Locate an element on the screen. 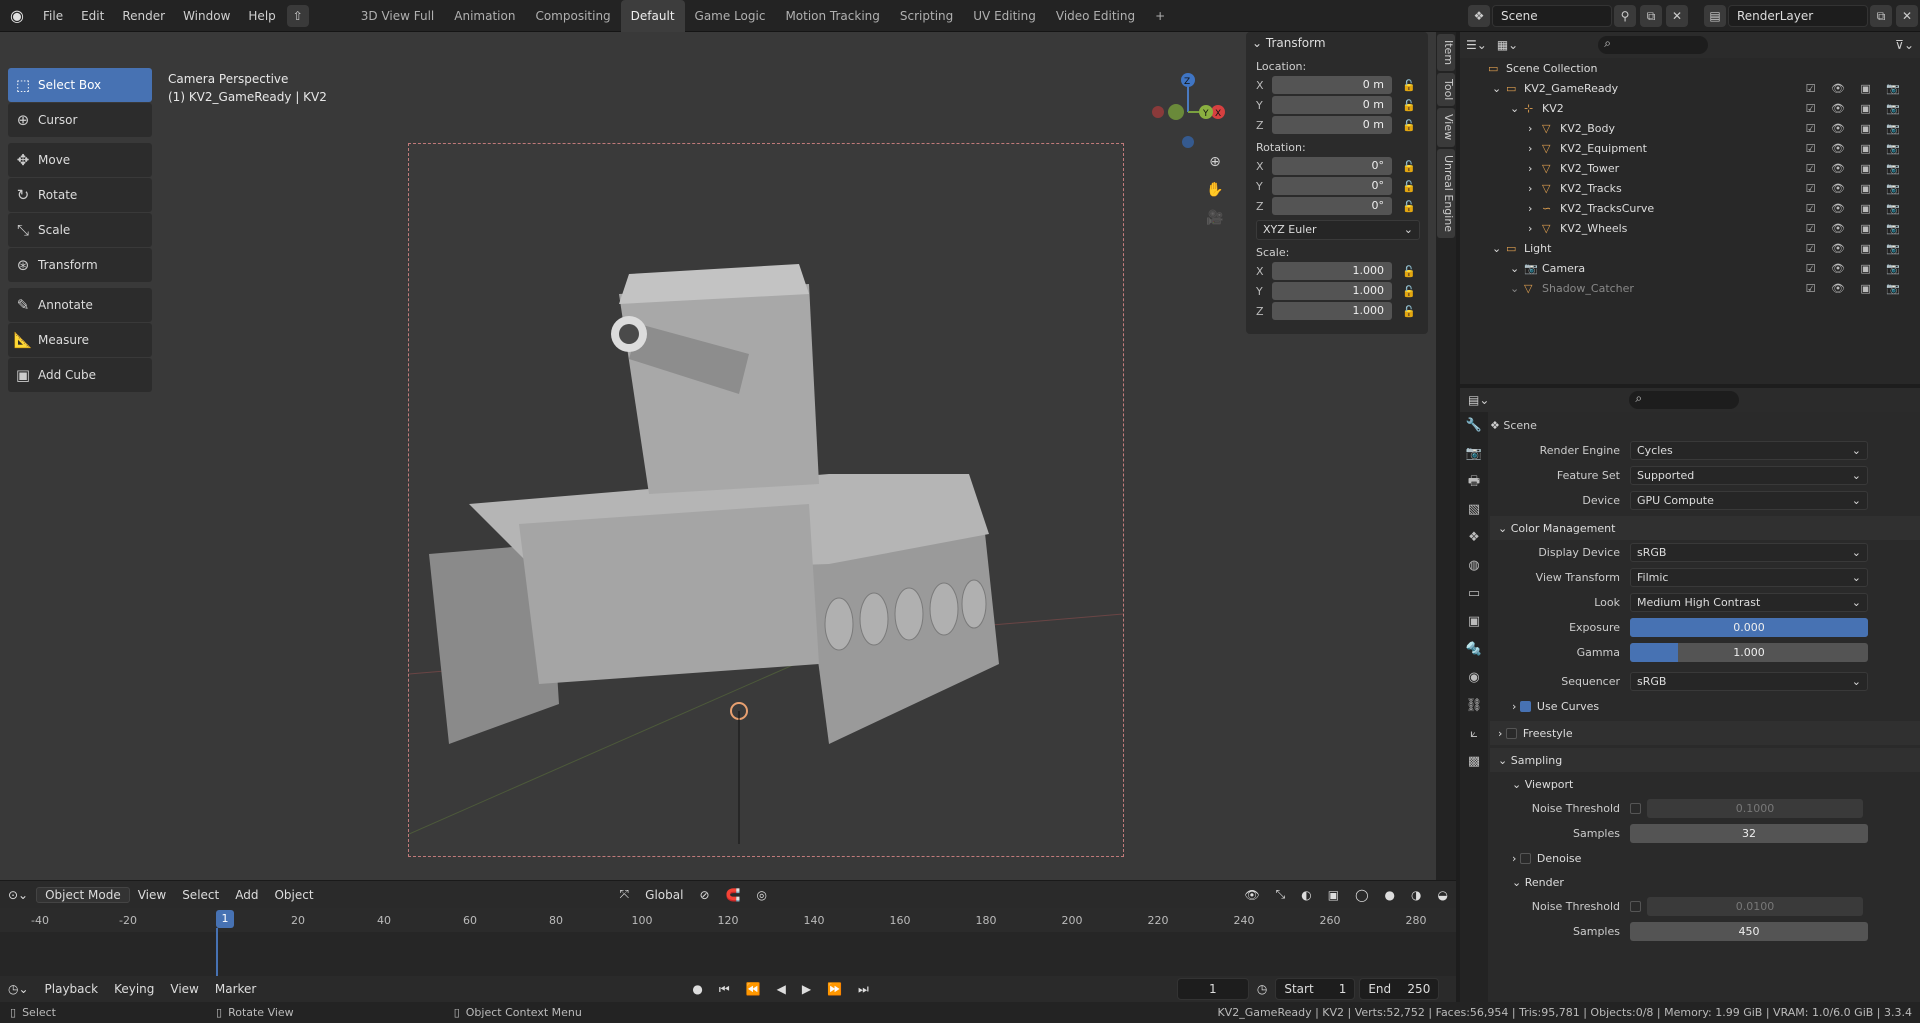 The height and width of the screenshot is (1023, 1920). filter-icon: ⊽⌄ is located at coordinates (1904, 45).